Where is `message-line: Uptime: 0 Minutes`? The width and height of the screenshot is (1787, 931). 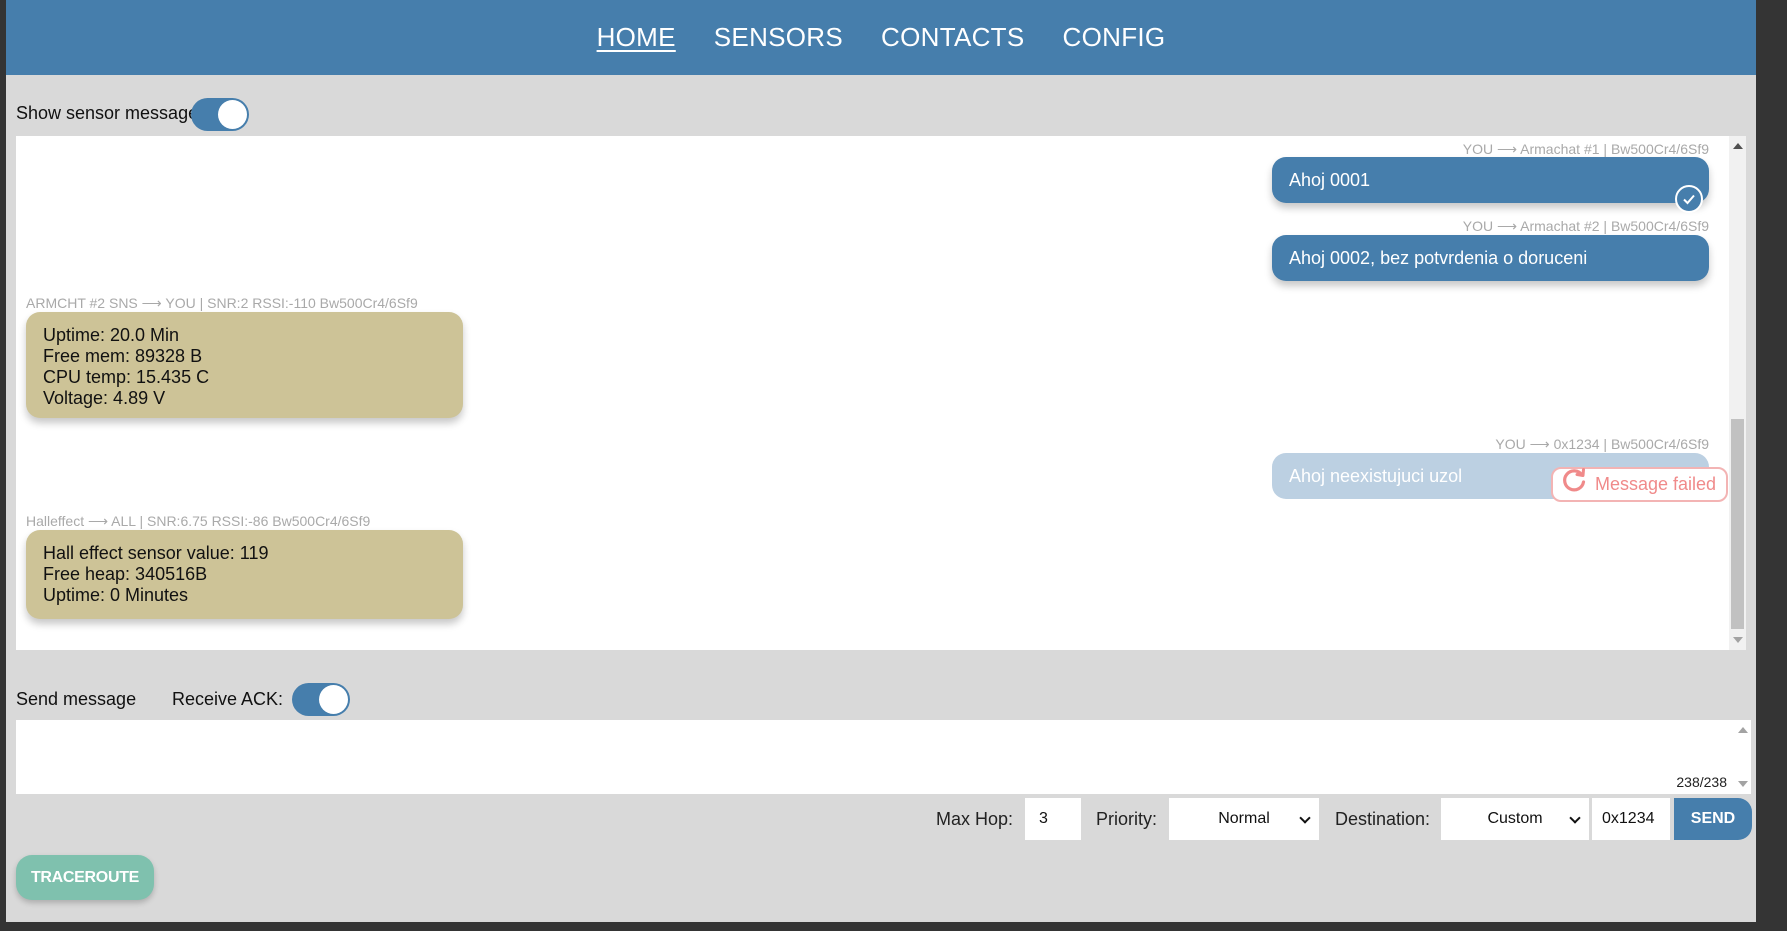 message-line: Uptime: 0 Minutes is located at coordinates (116, 595).